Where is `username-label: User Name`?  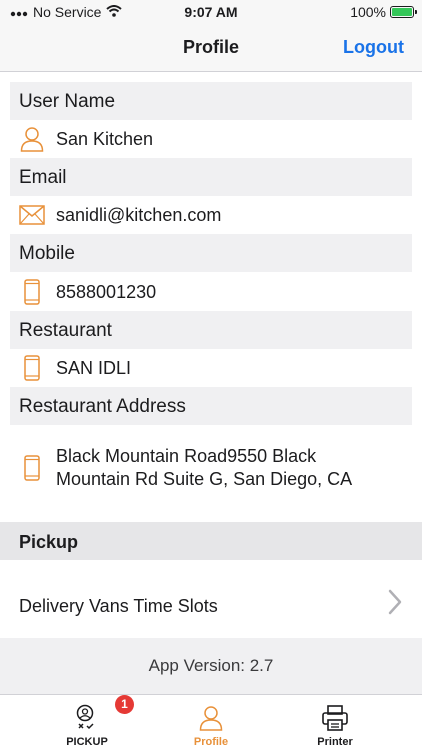
username-label: User Name is located at coordinates (211, 101).